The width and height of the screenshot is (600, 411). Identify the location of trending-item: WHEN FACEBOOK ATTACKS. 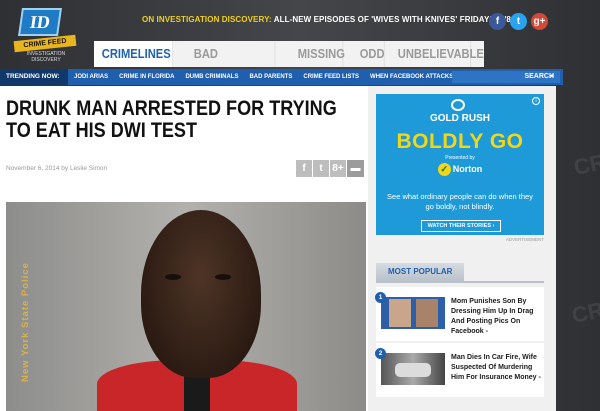
(411, 77).